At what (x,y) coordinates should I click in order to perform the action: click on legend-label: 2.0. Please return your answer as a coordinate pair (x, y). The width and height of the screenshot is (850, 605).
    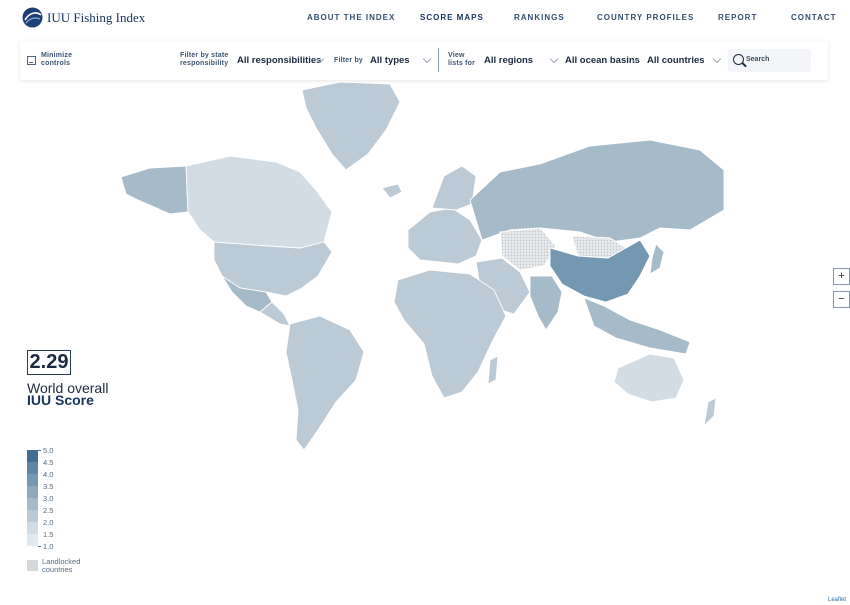
    Looking at the image, I should click on (48, 522).